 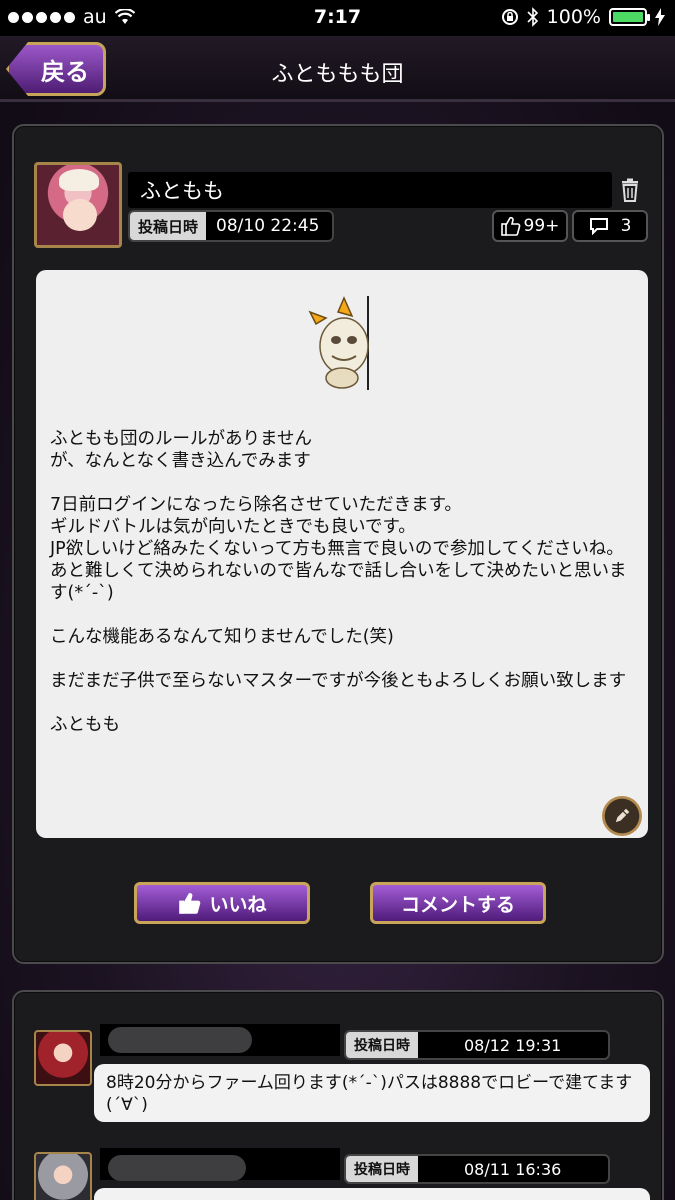 I want to click on comment-count-value: 3, so click(x=626, y=226).